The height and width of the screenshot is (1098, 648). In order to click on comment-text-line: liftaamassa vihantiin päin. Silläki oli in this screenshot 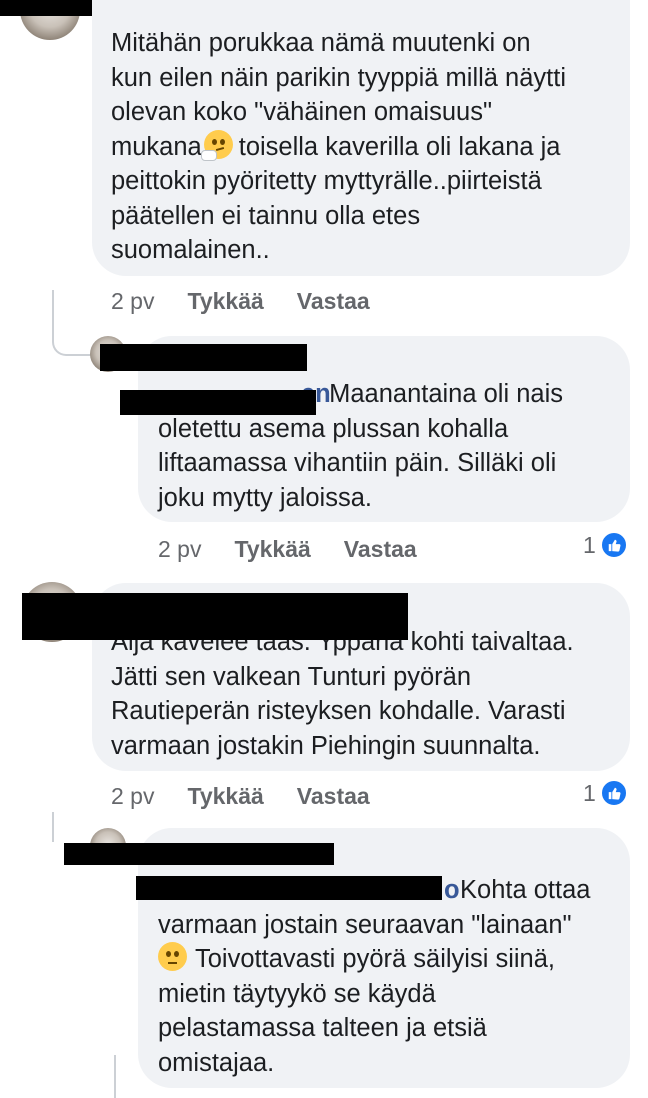, I will do `click(357, 463)`.